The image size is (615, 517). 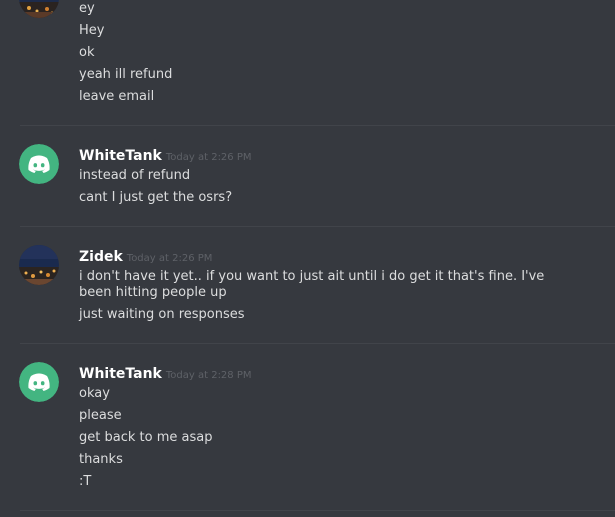 I want to click on message-text: :T, so click(x=85, y=481).